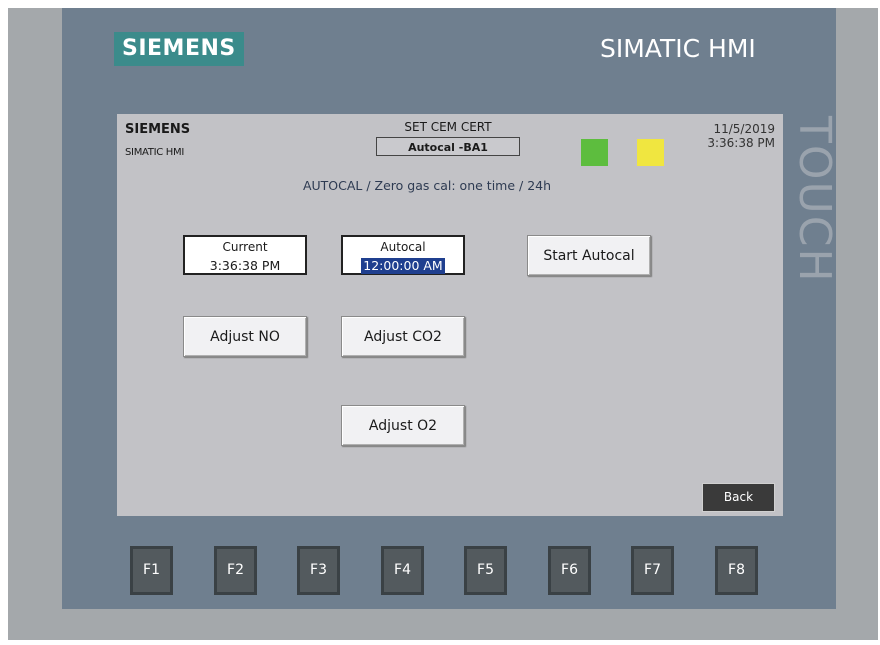 Image resolution: width=880 pixels, height=645 pixels. I want to click on screen-product: SIMATIC HMI, so click(155, 152).